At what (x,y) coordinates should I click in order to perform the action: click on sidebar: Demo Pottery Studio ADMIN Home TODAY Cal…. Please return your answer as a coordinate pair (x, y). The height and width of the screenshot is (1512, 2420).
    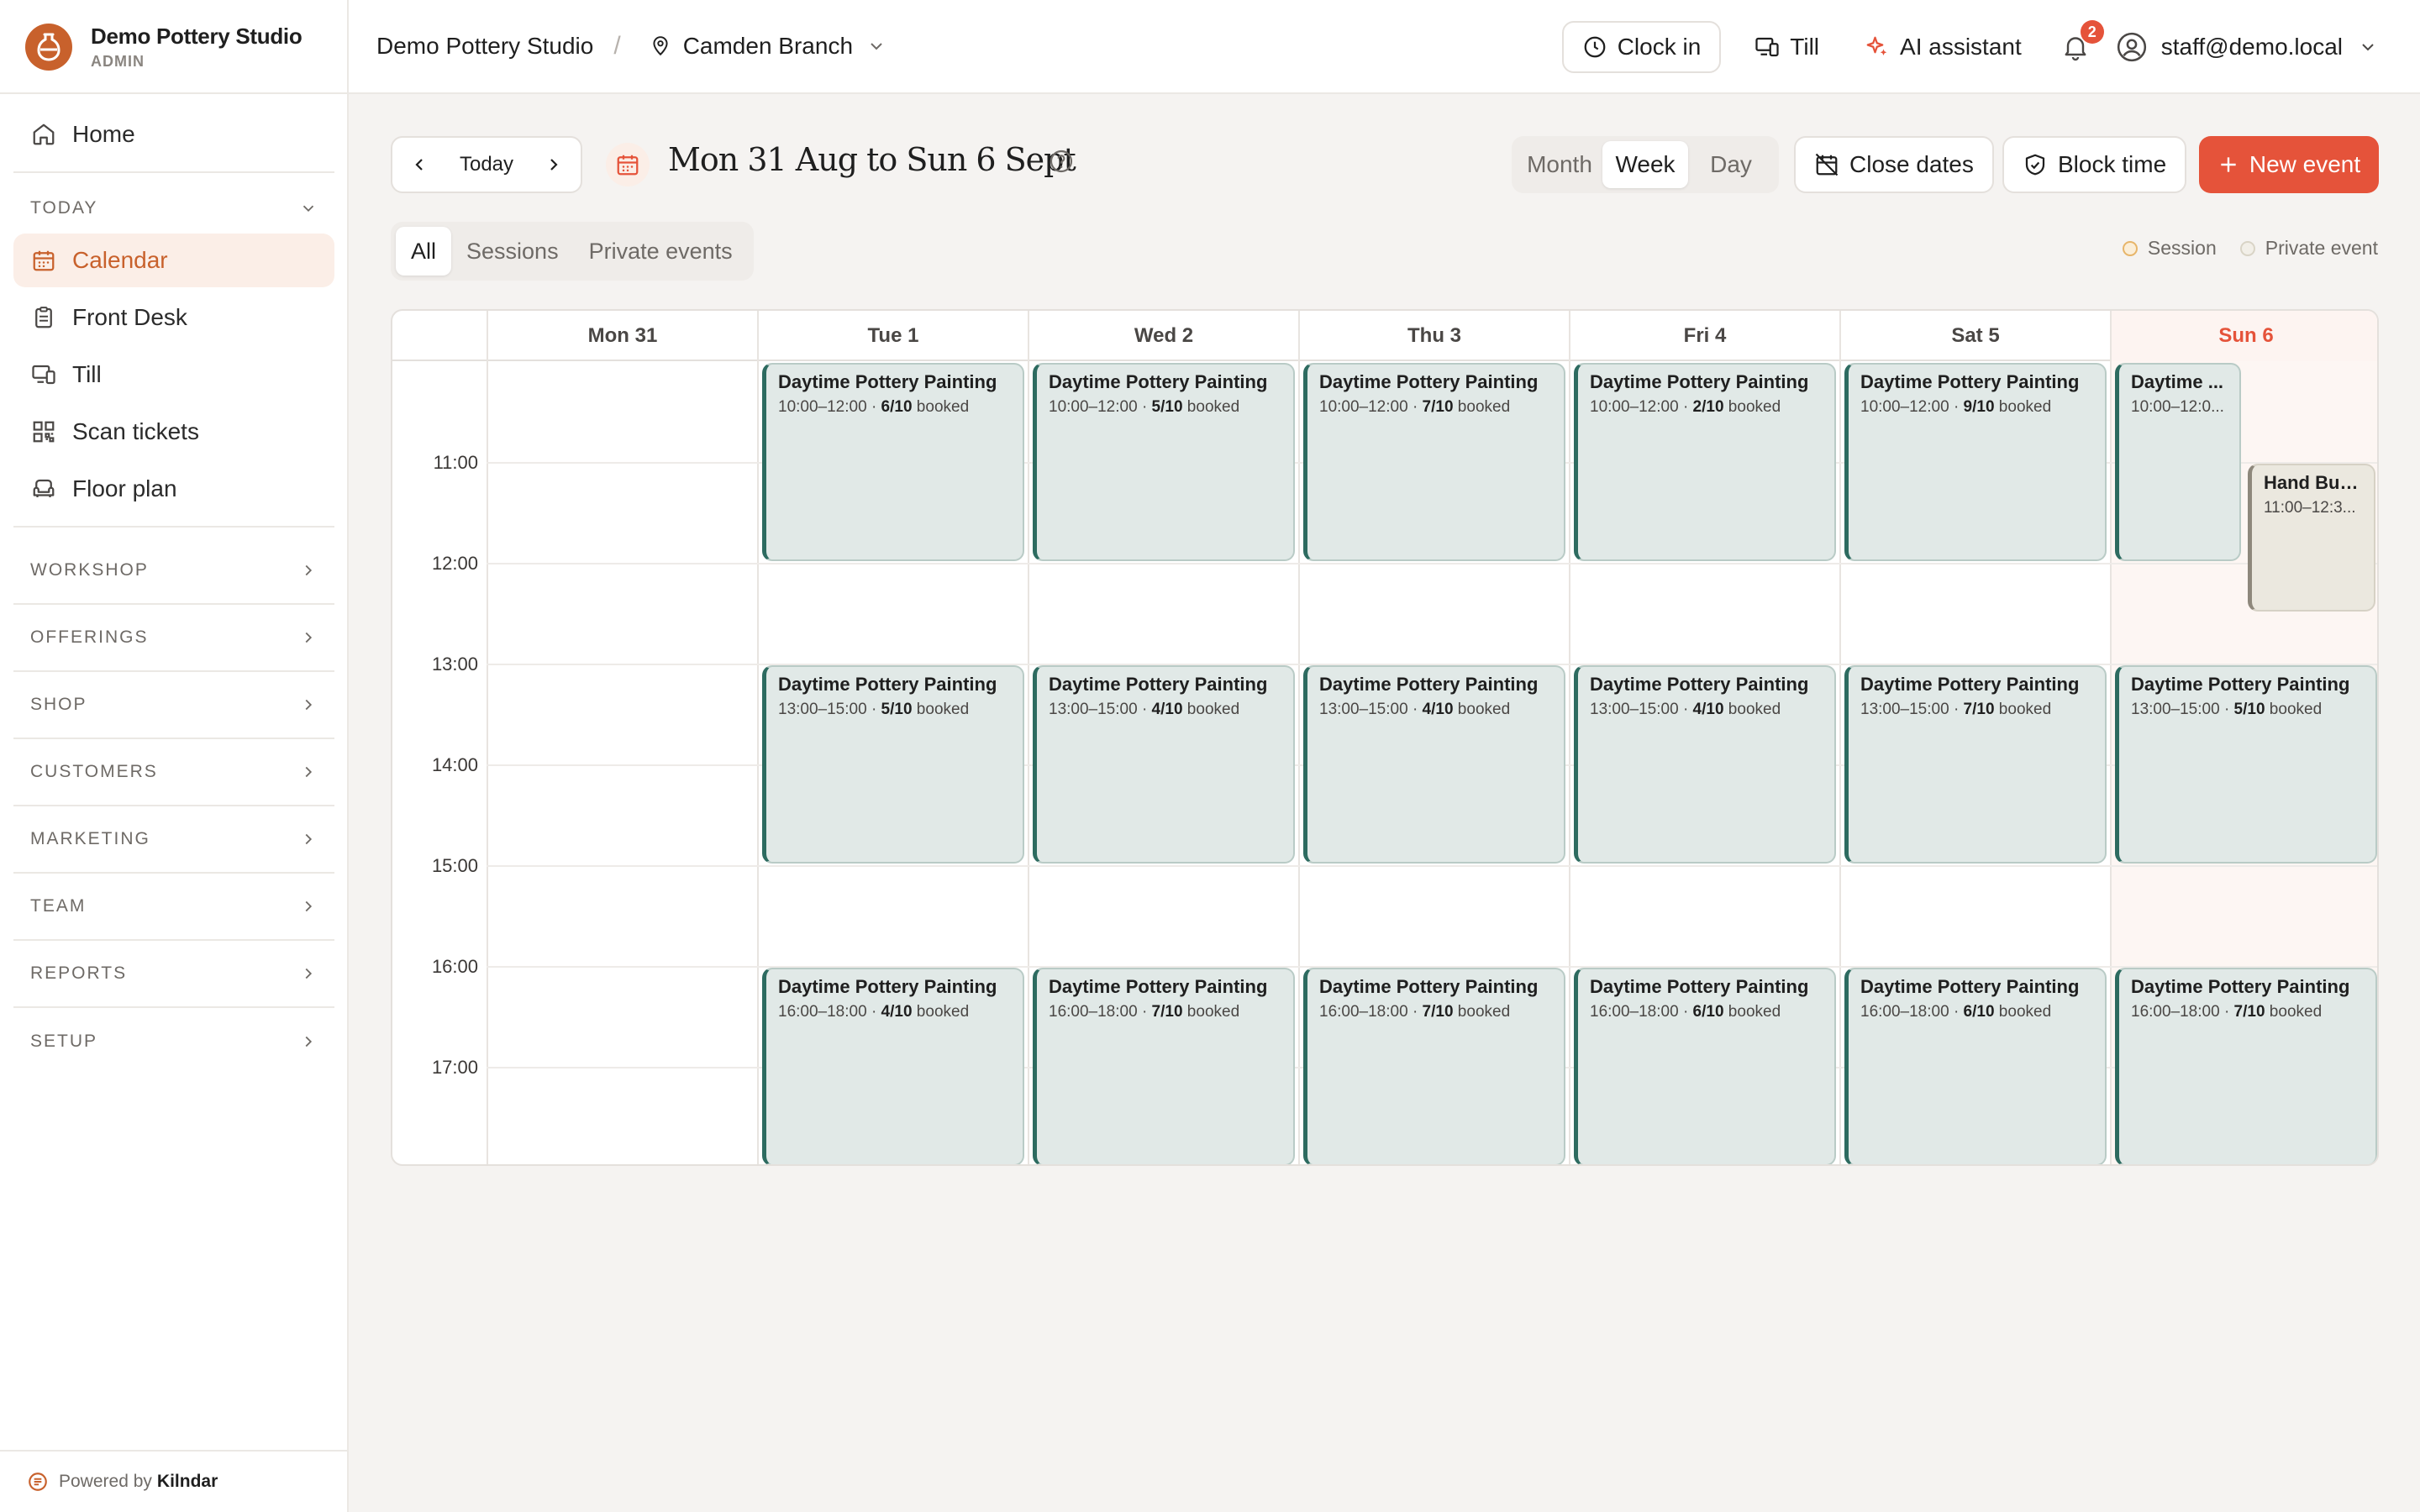
    Looking at the image, I should click on (174, 756).